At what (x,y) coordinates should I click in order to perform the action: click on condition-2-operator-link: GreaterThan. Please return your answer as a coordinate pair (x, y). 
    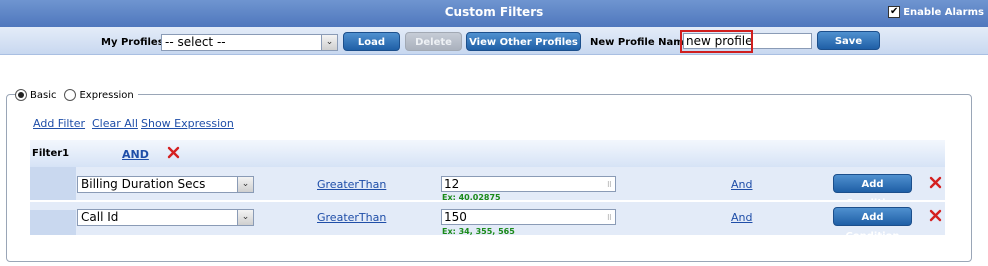
    Looking at the image, I should click on (351, 217).